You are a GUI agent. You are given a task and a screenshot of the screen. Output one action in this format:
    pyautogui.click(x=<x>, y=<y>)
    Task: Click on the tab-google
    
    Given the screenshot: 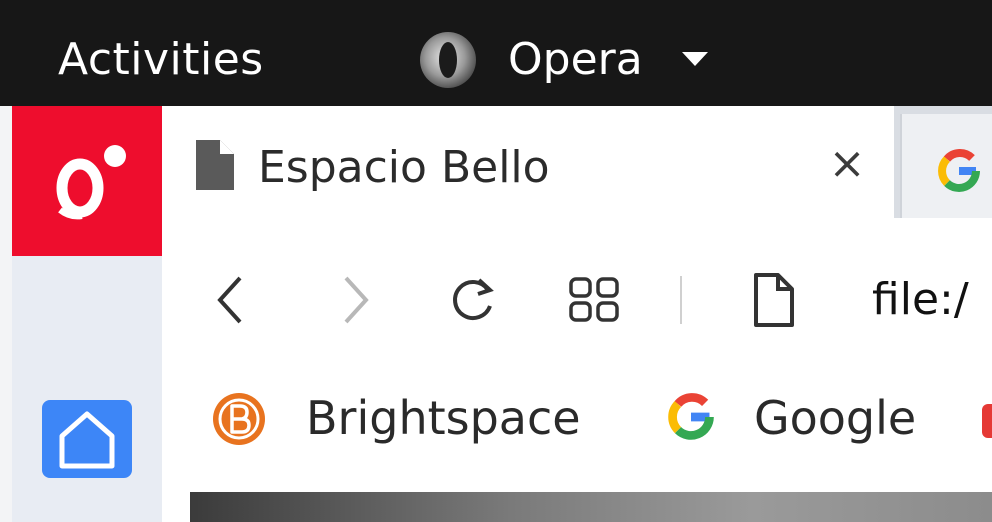 What is the action you would take?
    pyautogui.click(x=946, y=166)
    